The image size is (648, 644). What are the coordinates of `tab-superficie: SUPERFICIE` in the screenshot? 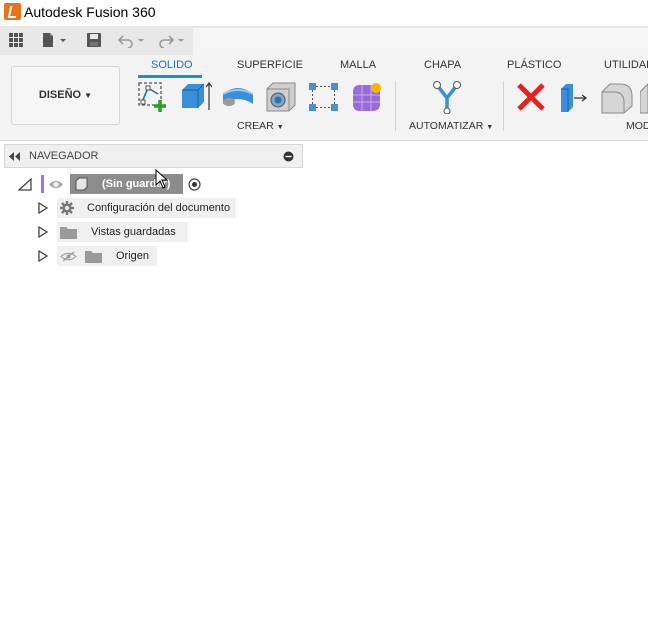 It's located at (270, 65).